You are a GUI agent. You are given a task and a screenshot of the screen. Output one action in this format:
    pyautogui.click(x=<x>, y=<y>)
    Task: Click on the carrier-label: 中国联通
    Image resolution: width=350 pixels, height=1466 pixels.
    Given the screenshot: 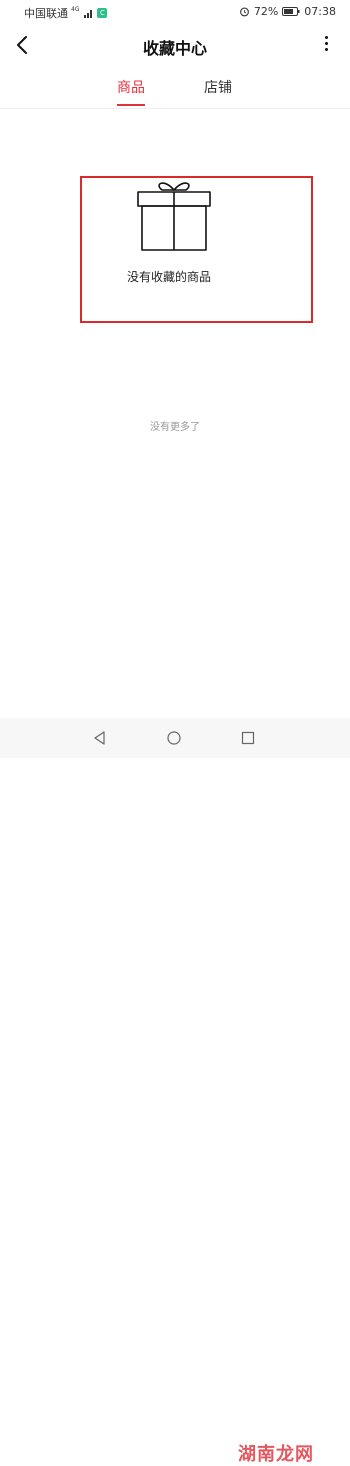 What is the action you would take?
    pyautogui.click(x=46, y=13)
    